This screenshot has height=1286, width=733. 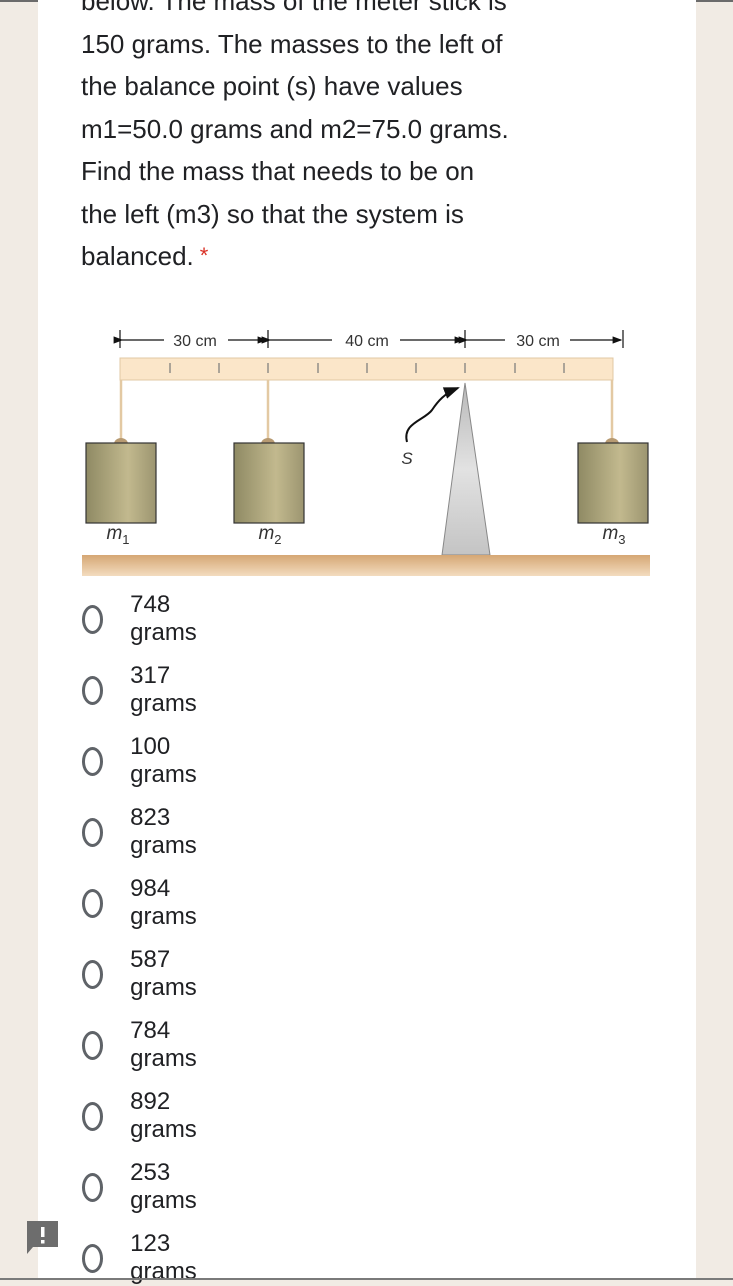 What do you see at coordinates (163, 831) in the screenshot?
I see `option-label: 823 grams` at bounding box center [163, 831].